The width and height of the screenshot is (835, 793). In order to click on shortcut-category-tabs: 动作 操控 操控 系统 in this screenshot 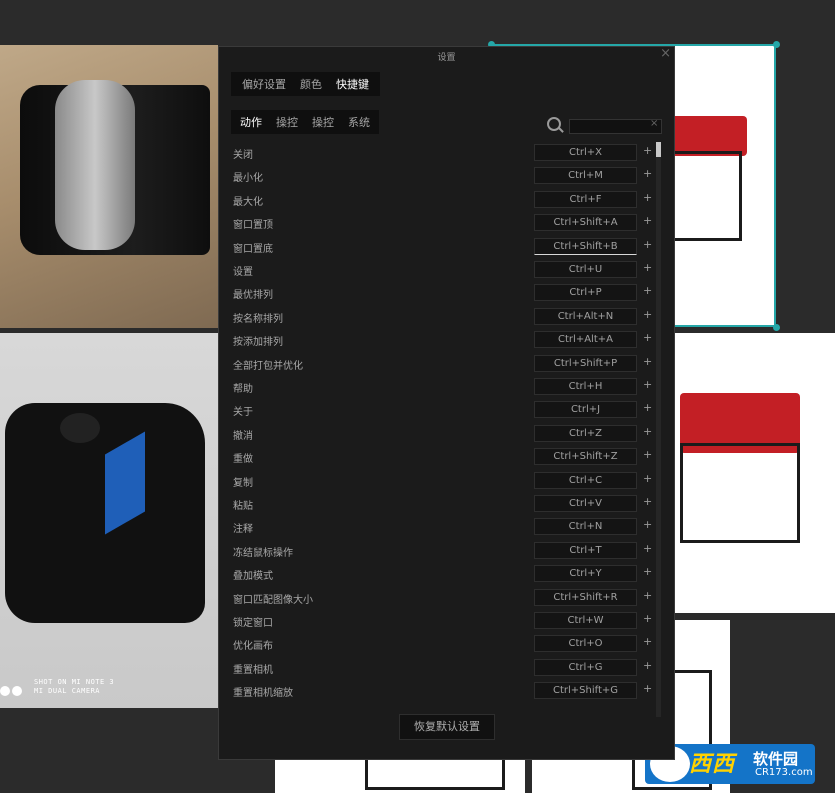, I will do `click(305, 122)`.